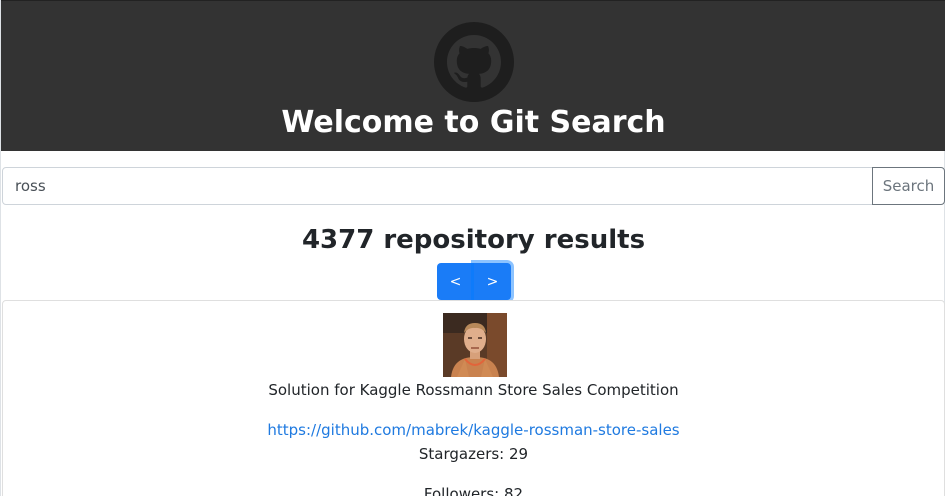 The height and width of the screenshot is (496, 945). I want to click on search-input, so click(437, 186).